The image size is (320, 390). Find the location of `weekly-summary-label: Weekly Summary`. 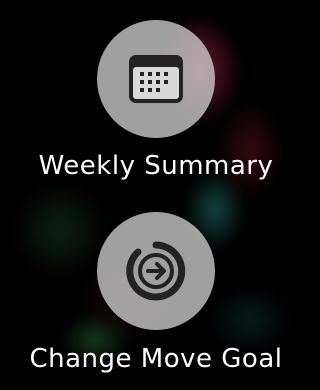

weekly-summary-label: Weekly Summary is located at coordinates (156, 166).